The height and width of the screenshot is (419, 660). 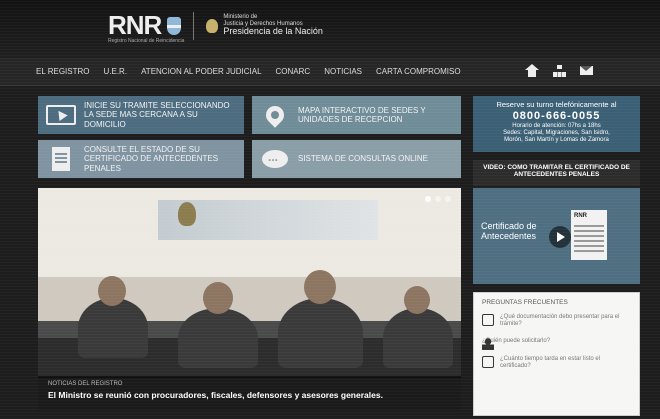 I want to click on slider-pagination, so click(x=438, y=199).